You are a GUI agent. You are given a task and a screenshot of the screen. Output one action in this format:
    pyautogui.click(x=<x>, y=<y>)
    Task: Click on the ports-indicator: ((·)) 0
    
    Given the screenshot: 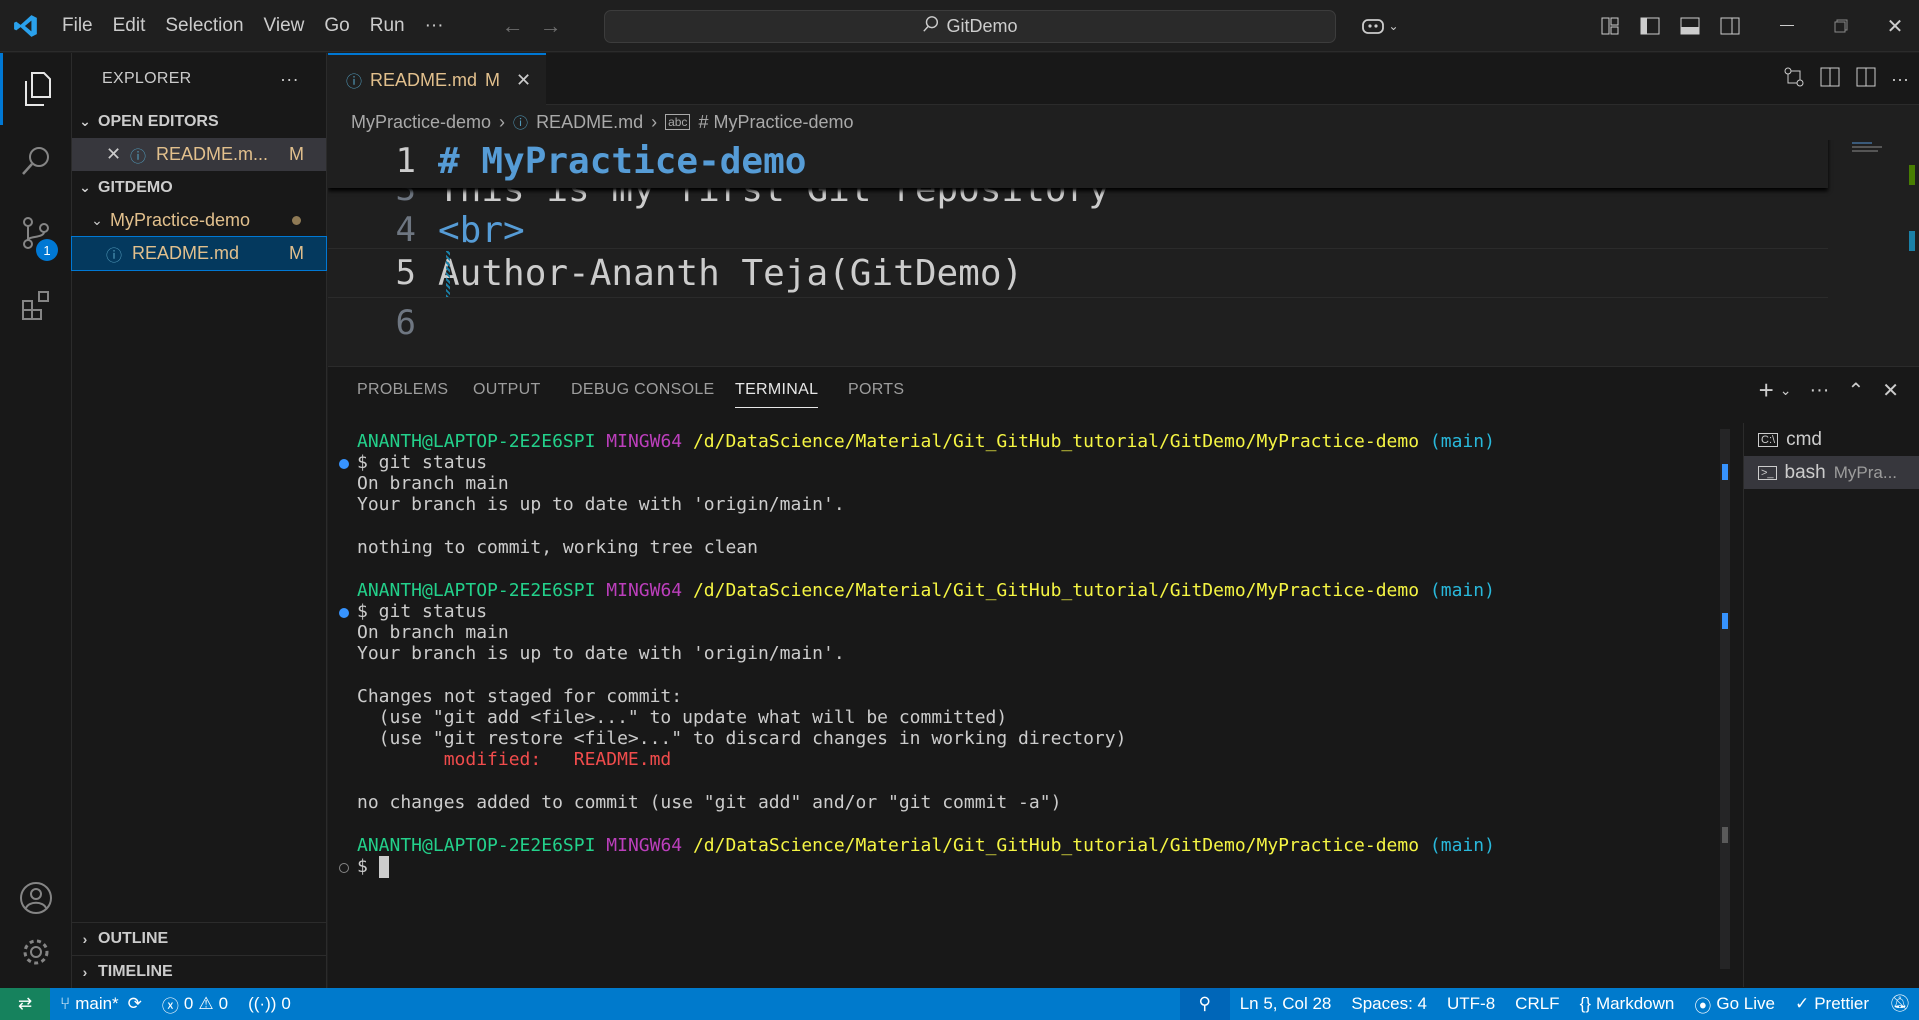 What is the action you would take?
    pyautogui.click(x=269, y=1004)
    